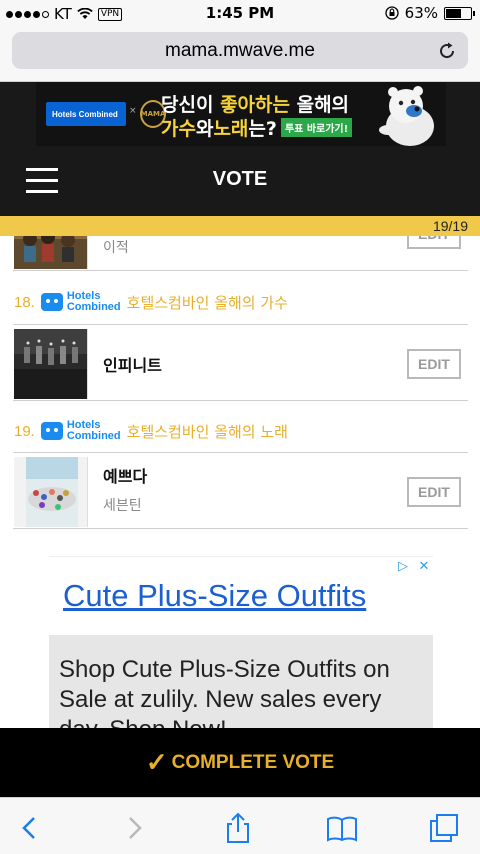 This screenshot has width=480, height=854. What do you see at coordinates (316, 127) in the screenshot?
I see `banner-cta-button: 투표 바로가기!` at bounding box center [316, 127].